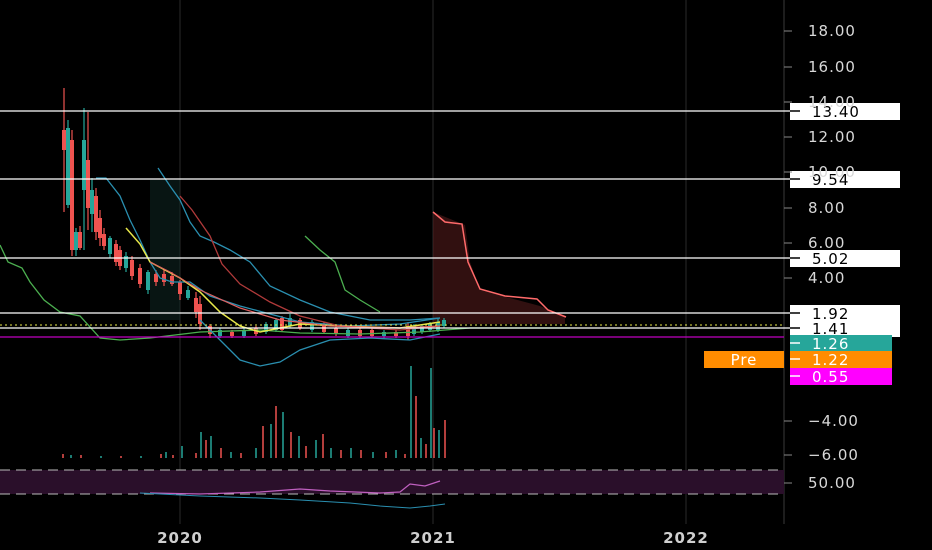 The image size is (932, 550). I want to click on price-tick: 12.00, so click(820, 137).